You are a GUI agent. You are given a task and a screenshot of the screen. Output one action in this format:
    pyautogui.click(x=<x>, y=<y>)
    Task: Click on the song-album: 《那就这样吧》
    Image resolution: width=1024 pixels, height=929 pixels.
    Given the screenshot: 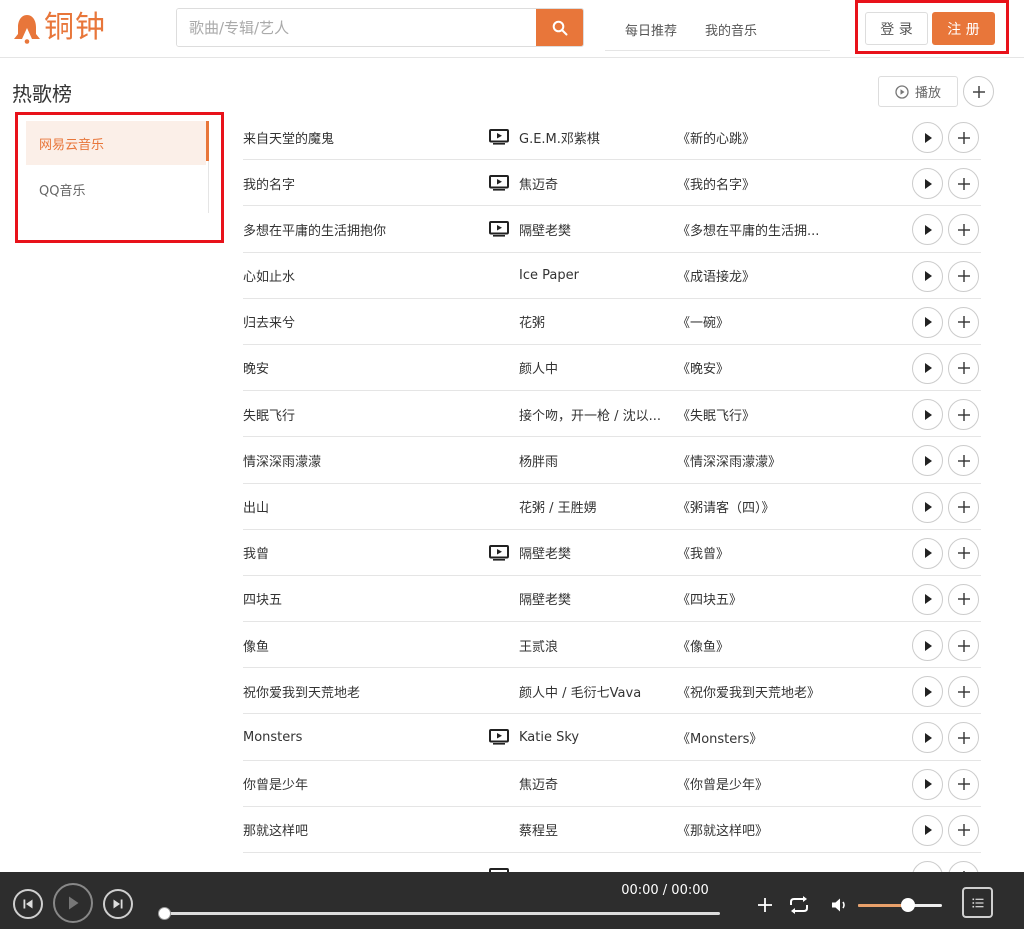 What is the action you would take?
    pyautogui.click(x=757, y=830)
    